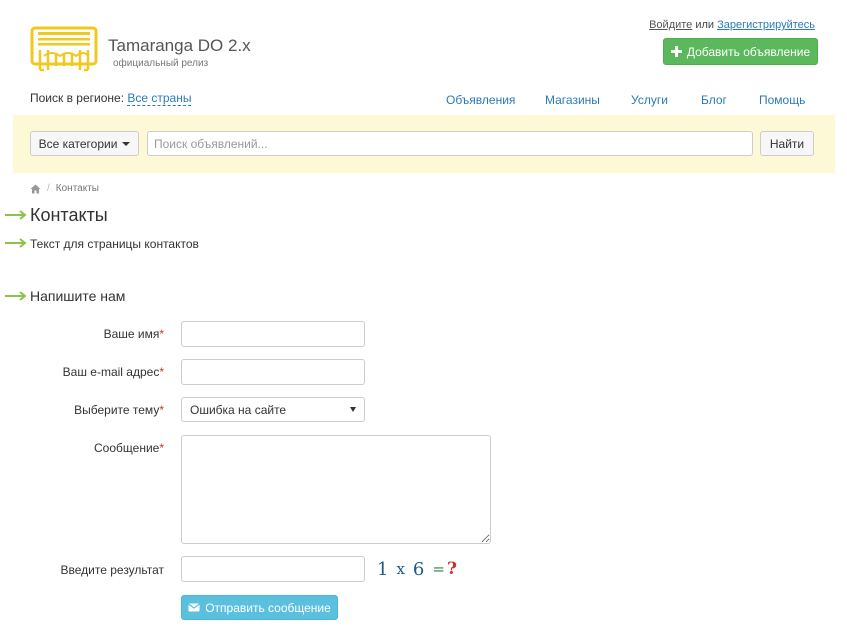 The height and width of the screenshot is (640, 847). What do you see at coordinates (159, 98) in the screenshot?
I see `region-link: Все страны` at bounding box center [159, 98].